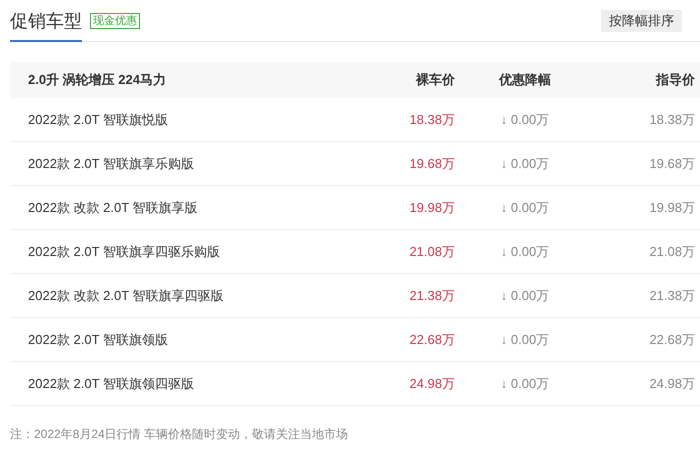 The image size is (700, 451). Describe the element at coordinates (431, 251) in the screenshot. I see `price-cell-text: 21.08万` at that location.